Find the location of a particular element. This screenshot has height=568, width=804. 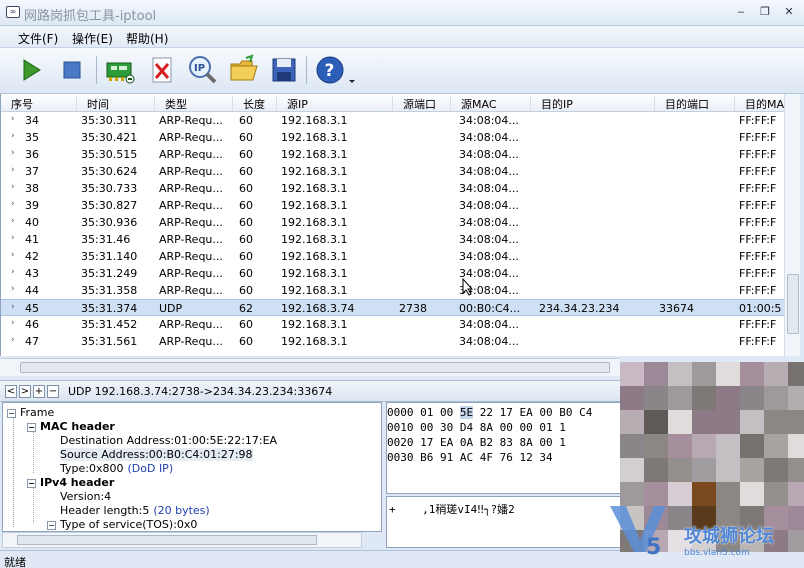

tree-node: Header length:5 (20 bytes) is located at coordinates (135, 510).